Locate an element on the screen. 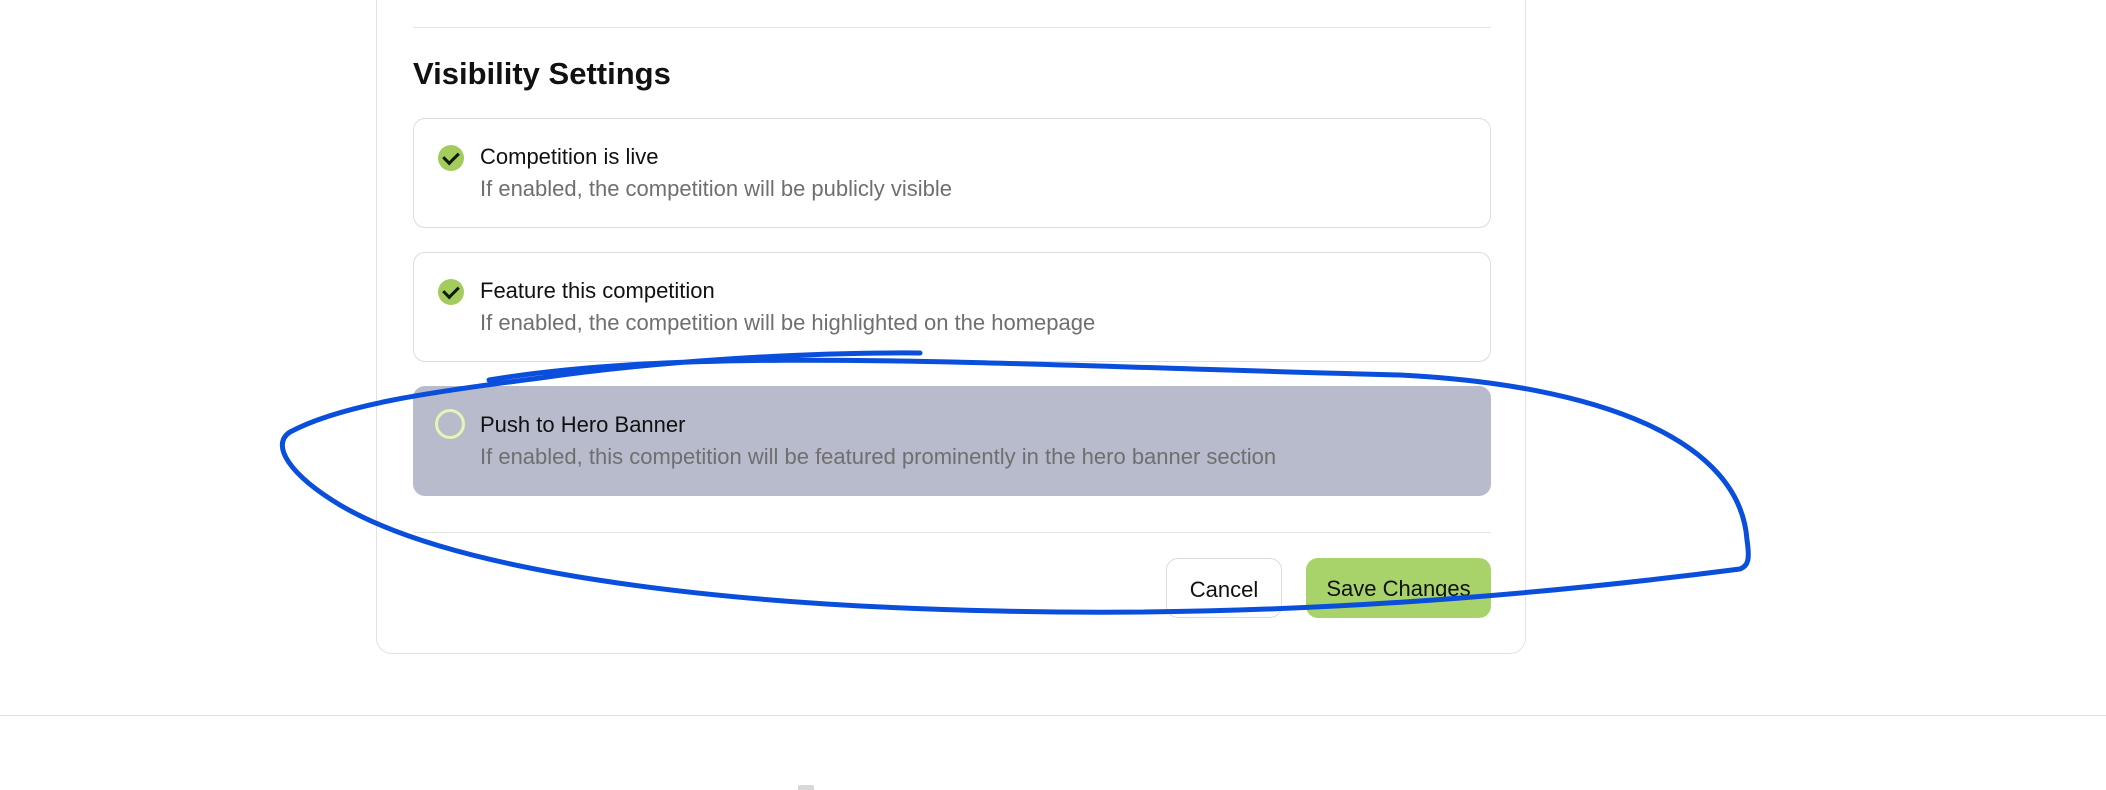 The width and height of the screenshot is (2106, 790). empty-circle-icon is located at coordinates (450, 424).